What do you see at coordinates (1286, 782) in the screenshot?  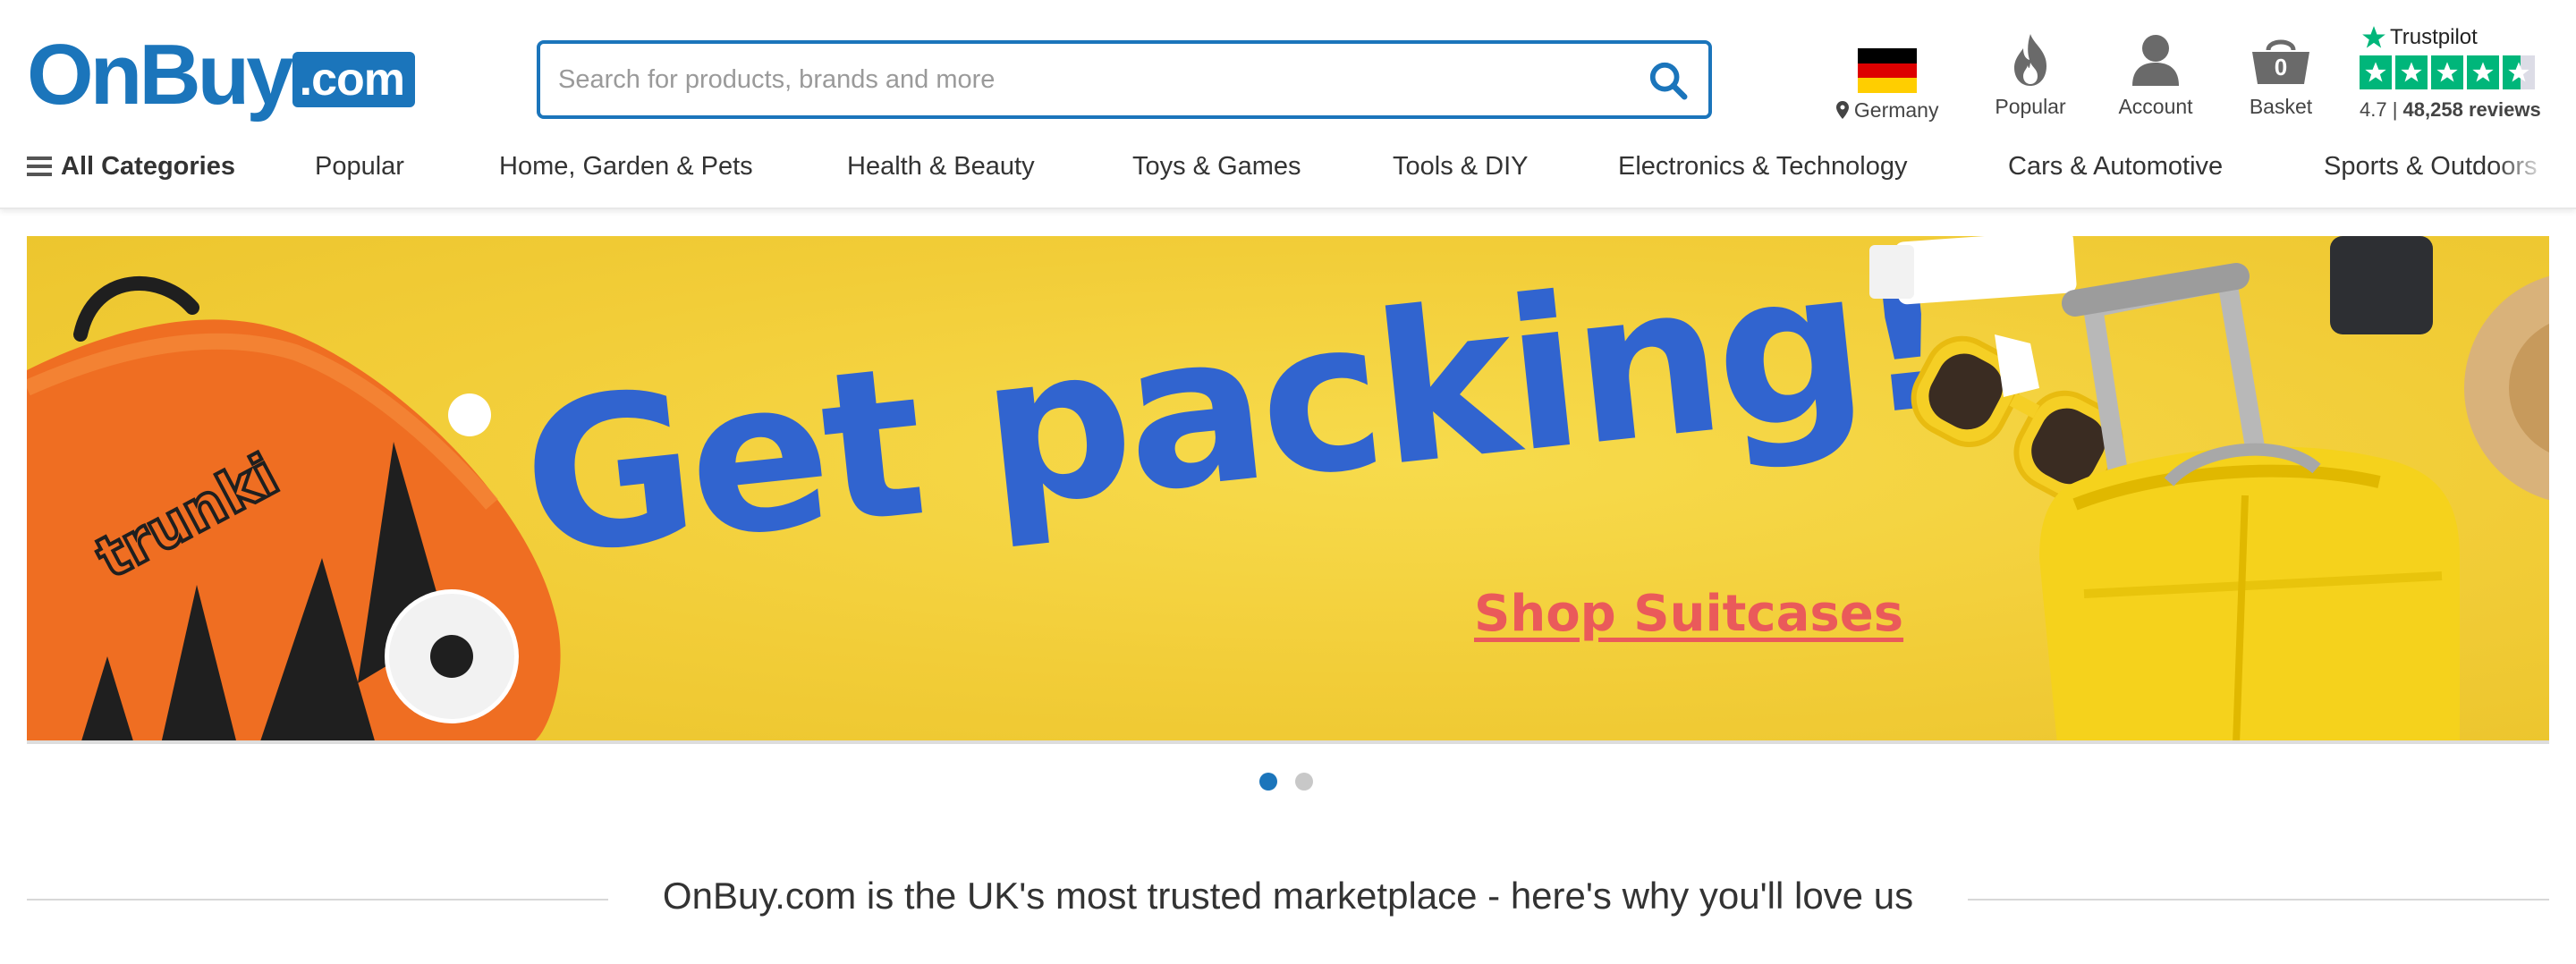 I see `carousel-dots` at bounding box center [1286, 782].